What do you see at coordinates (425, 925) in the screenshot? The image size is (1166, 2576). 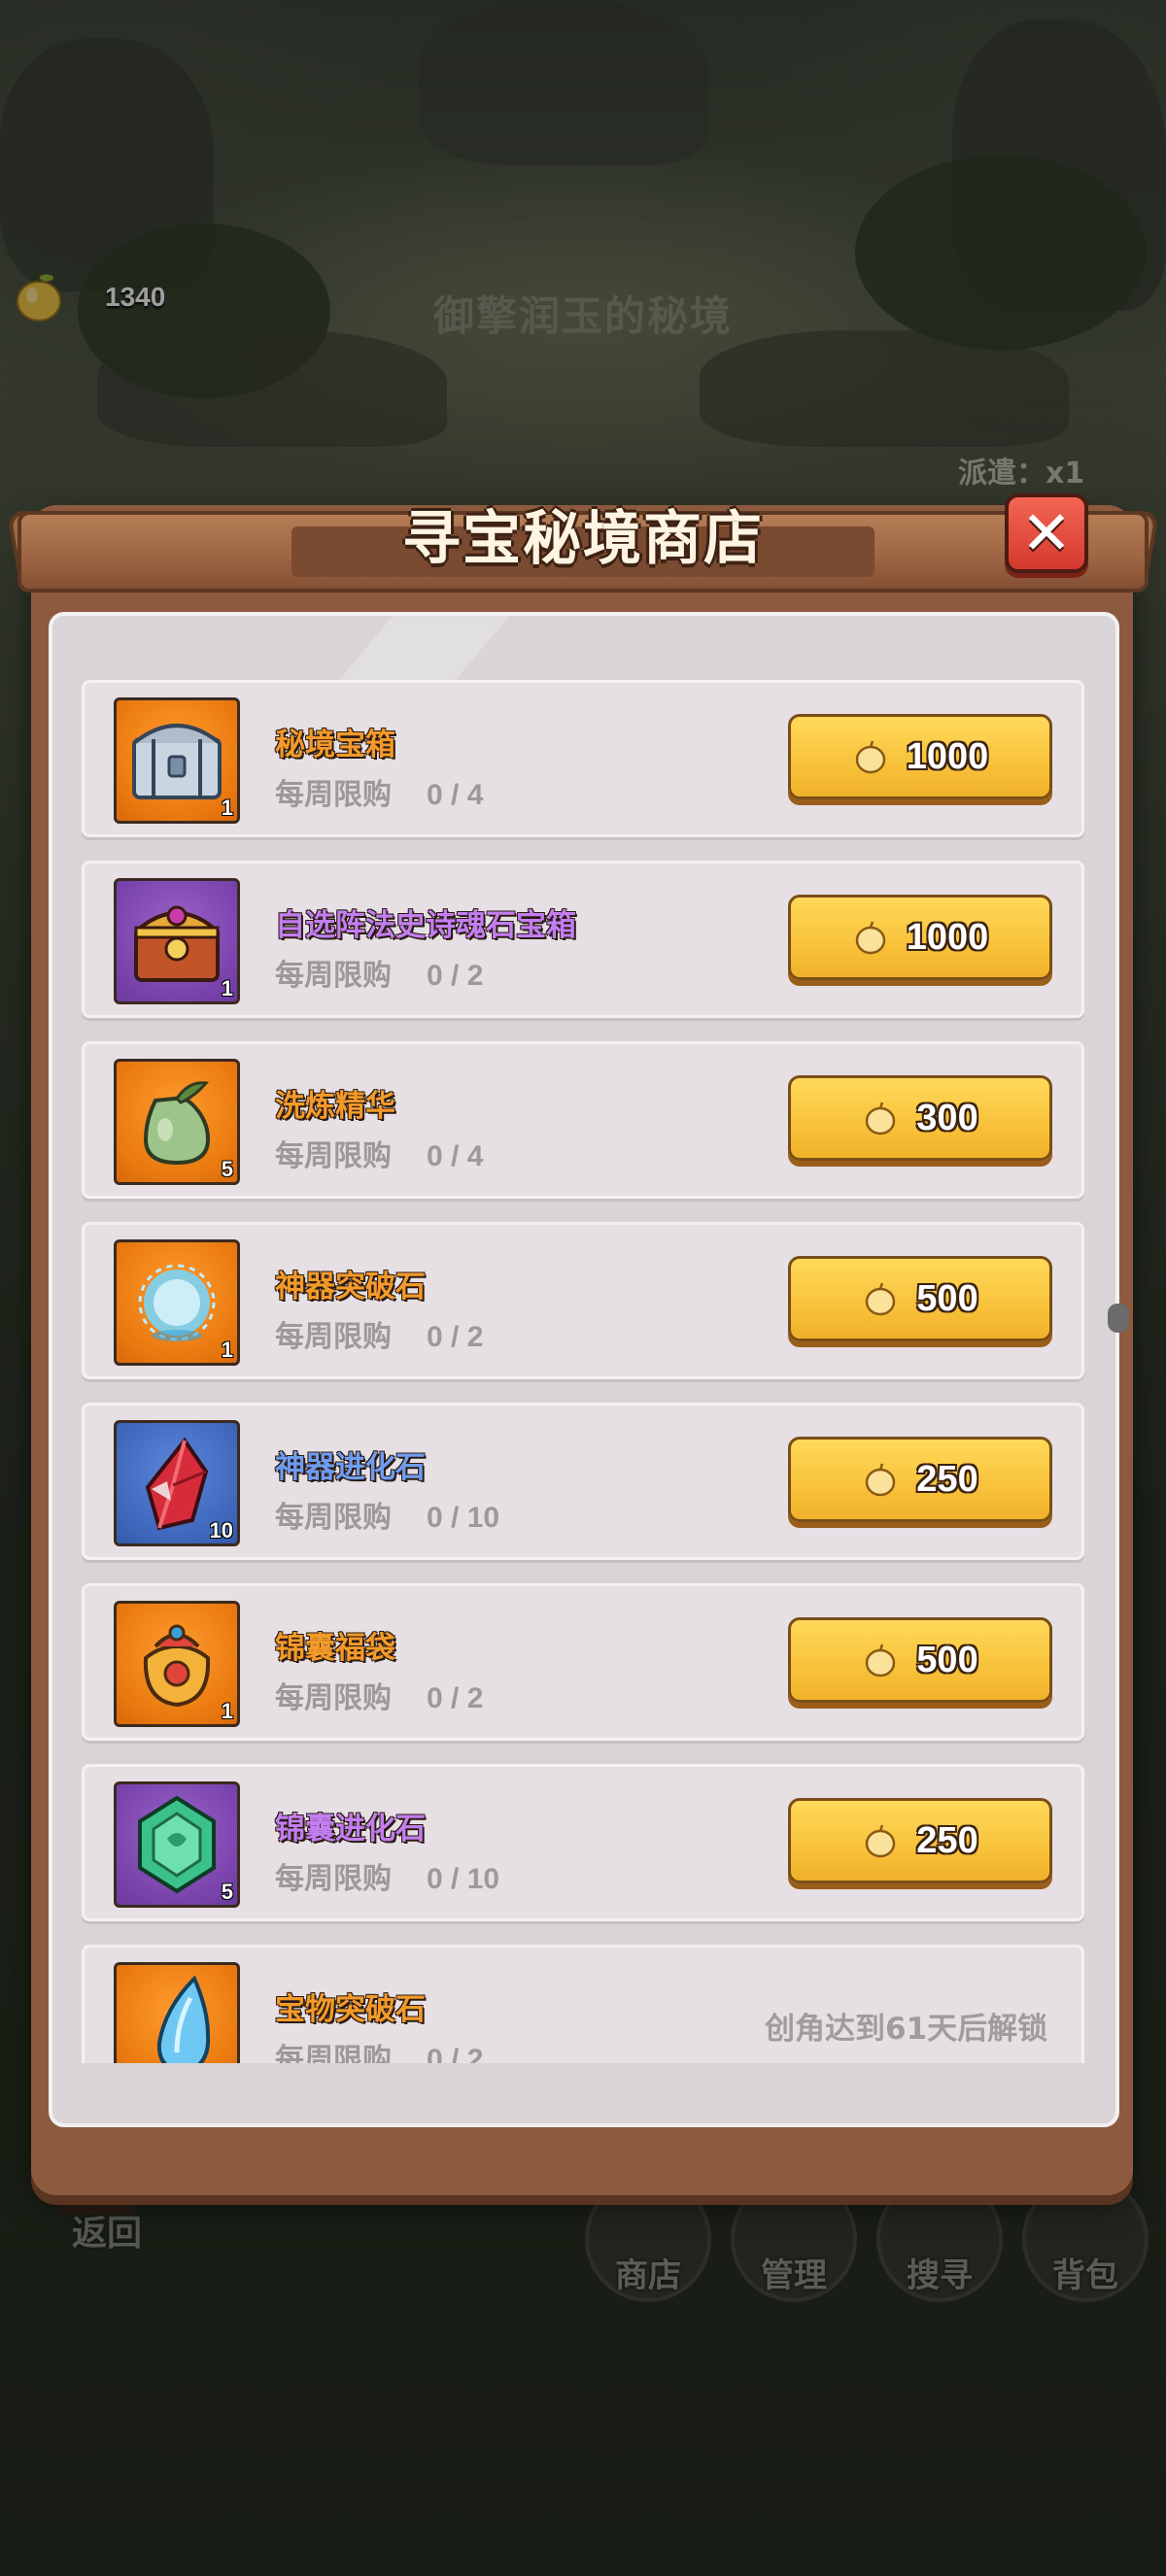 I see `item-name: 自选阵法史诗魂石宝箱` at bounding box center [425, 925].